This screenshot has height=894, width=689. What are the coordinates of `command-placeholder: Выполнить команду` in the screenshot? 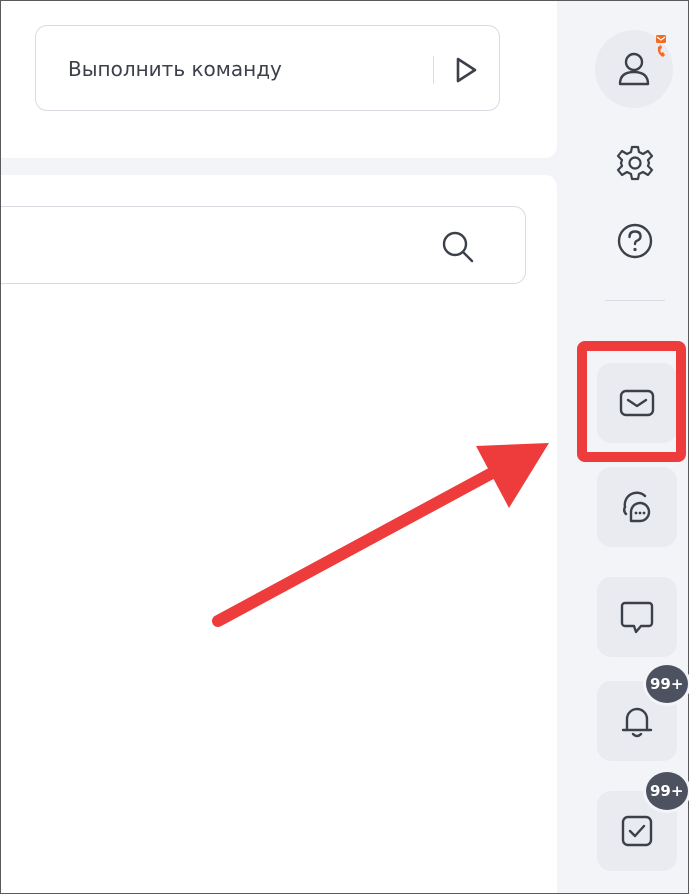 It's located at (175, 69).